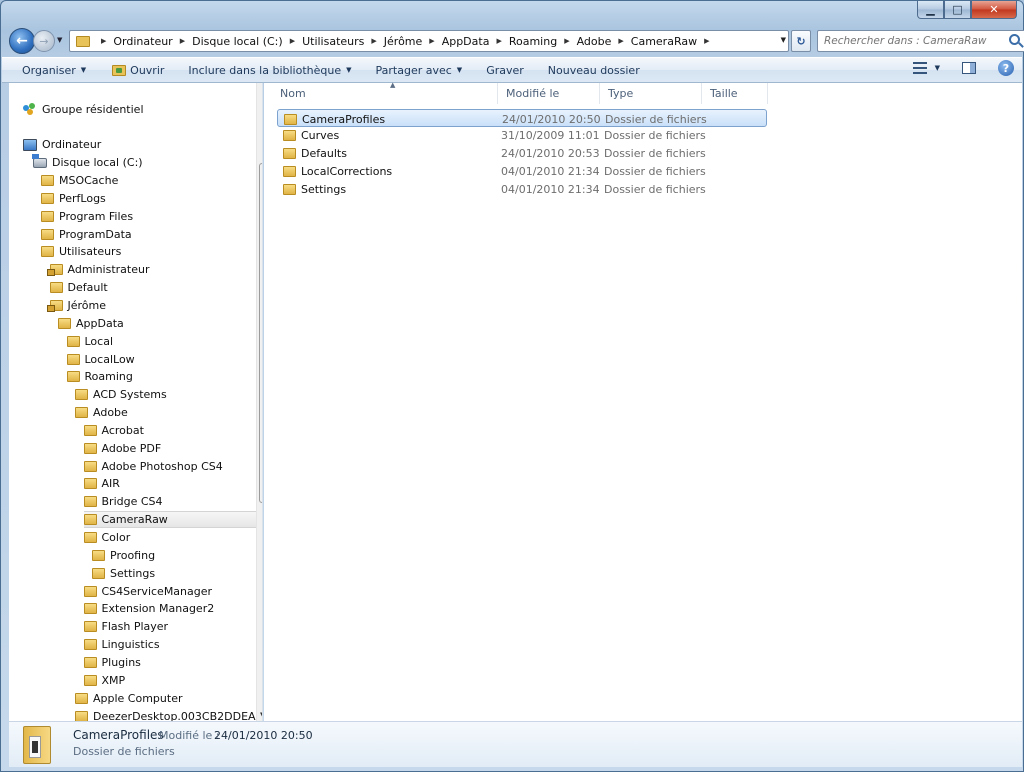 The height and width of the screenshot is (772, 1024). I want to click on tree-item: Administrateur, so click(154, 269).